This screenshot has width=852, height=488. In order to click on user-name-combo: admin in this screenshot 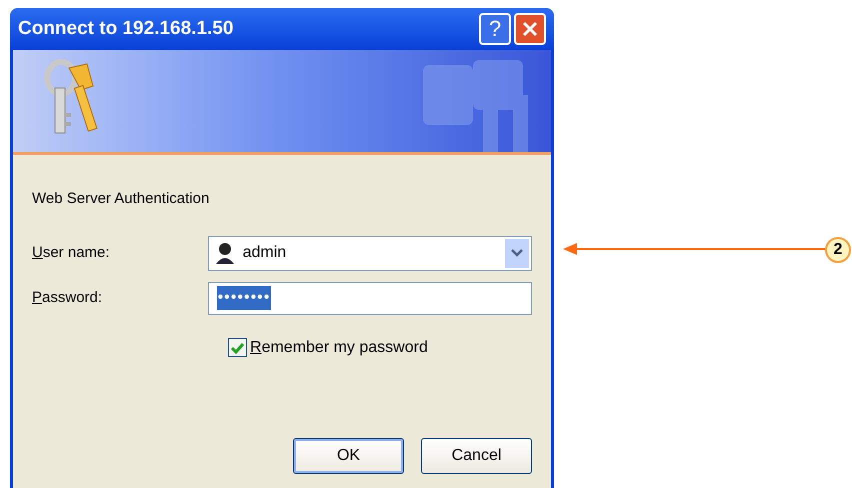, I will do `click(370, 253)`.